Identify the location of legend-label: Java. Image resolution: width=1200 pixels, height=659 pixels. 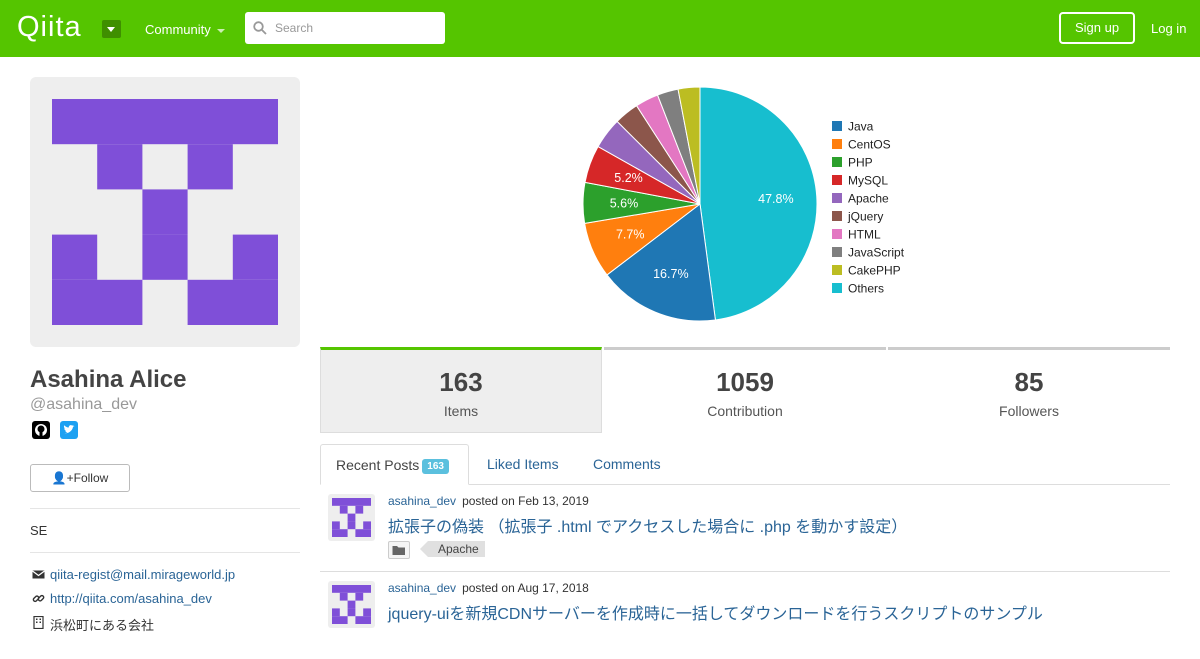
(861, 127).